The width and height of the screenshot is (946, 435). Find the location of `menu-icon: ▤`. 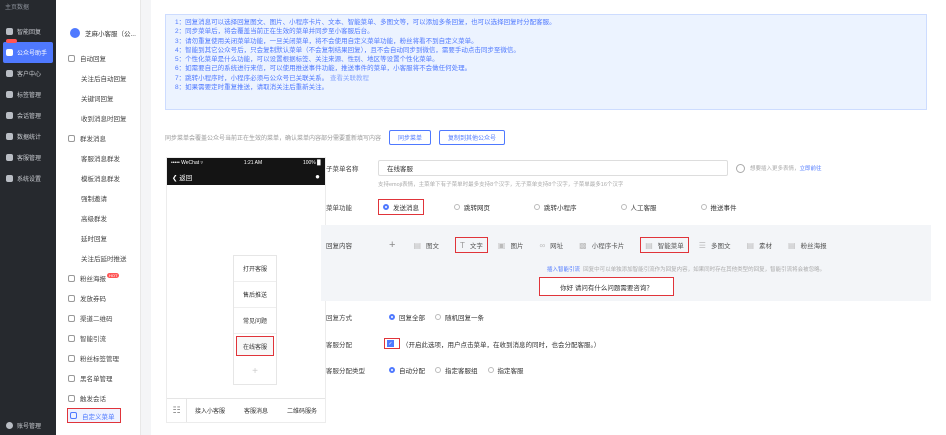

menu-icon: ▤ is located at coordinates (649, 245).